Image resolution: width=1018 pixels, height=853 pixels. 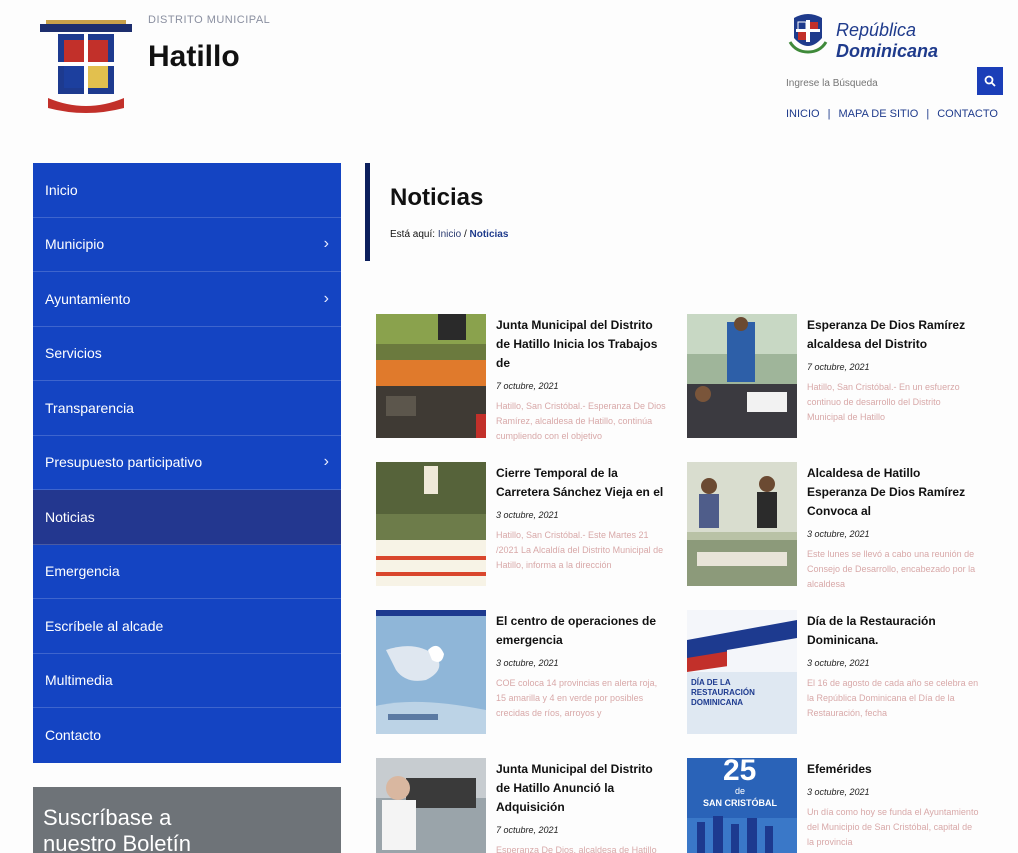 I want to click on sidebar-item-escribele: Escríbele al alcade, so click(x=187, y=626).